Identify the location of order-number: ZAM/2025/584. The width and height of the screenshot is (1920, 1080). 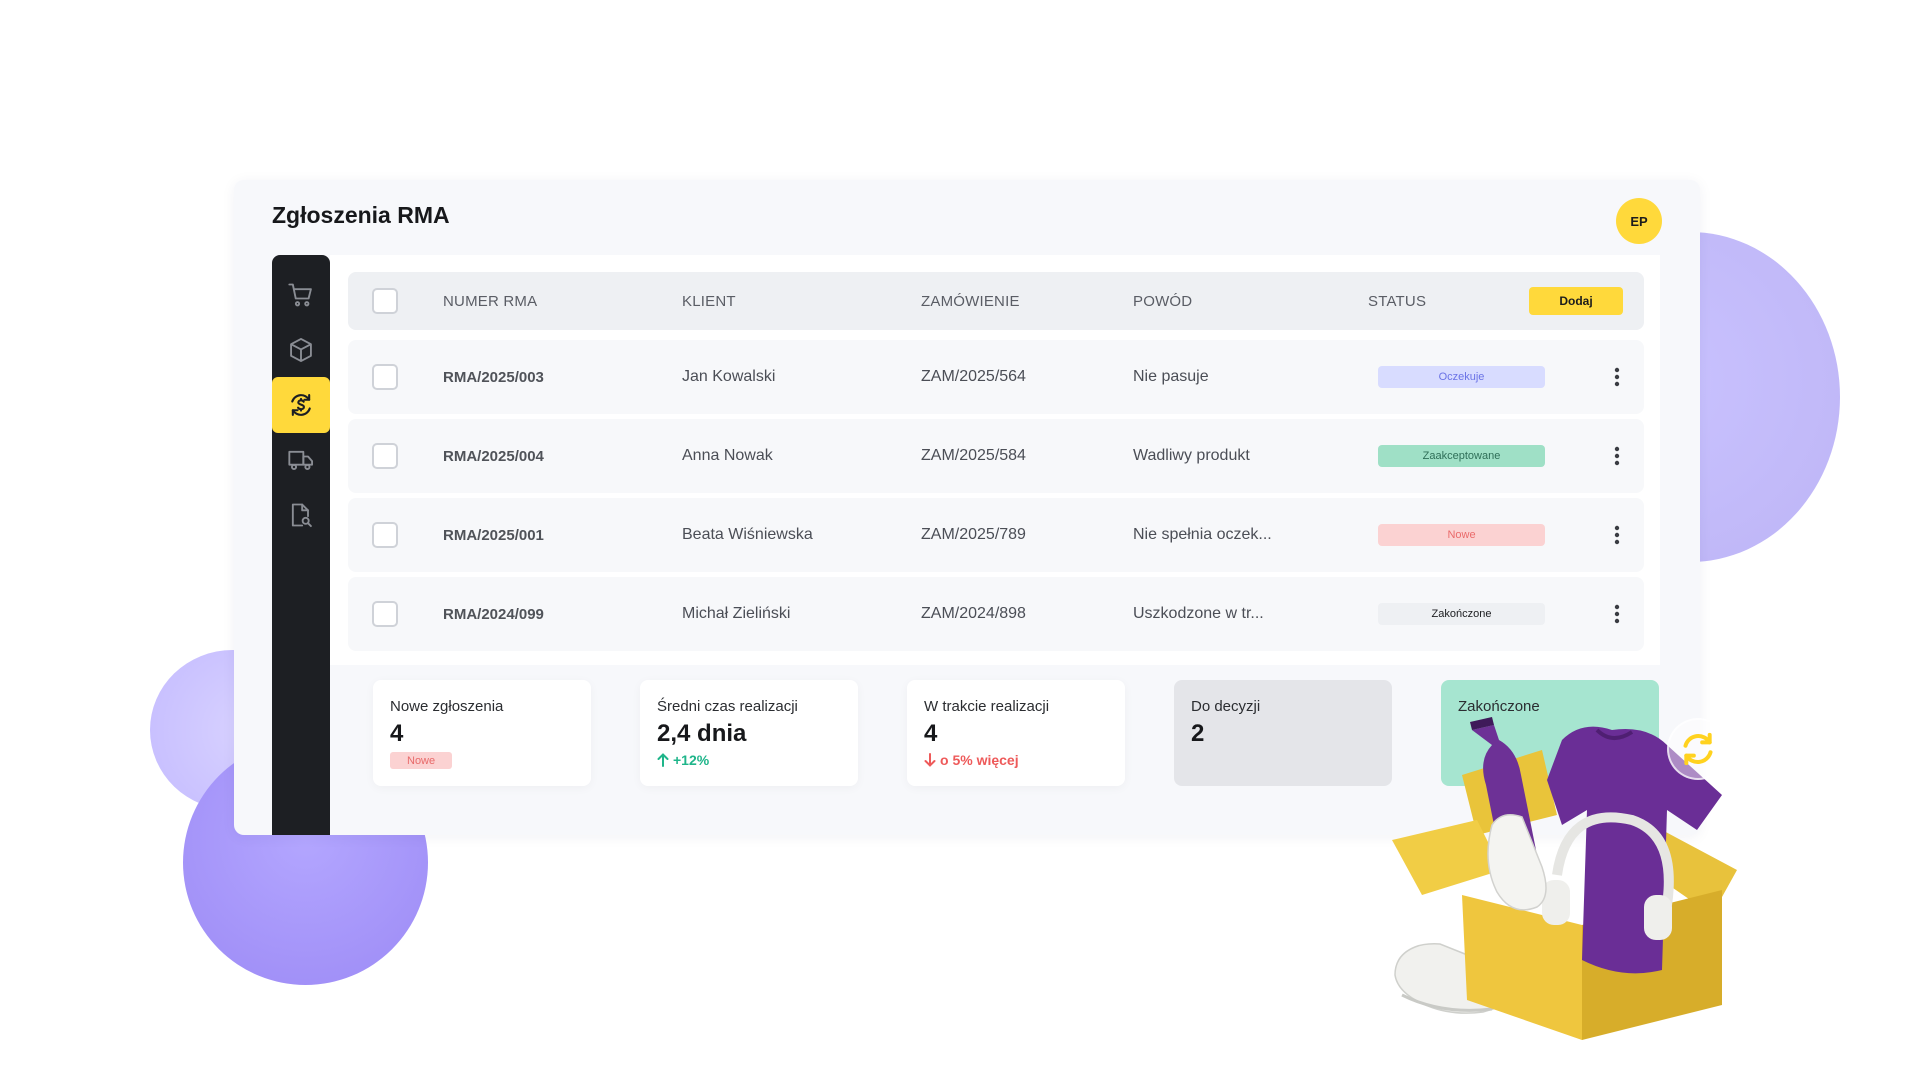
(973, 455).